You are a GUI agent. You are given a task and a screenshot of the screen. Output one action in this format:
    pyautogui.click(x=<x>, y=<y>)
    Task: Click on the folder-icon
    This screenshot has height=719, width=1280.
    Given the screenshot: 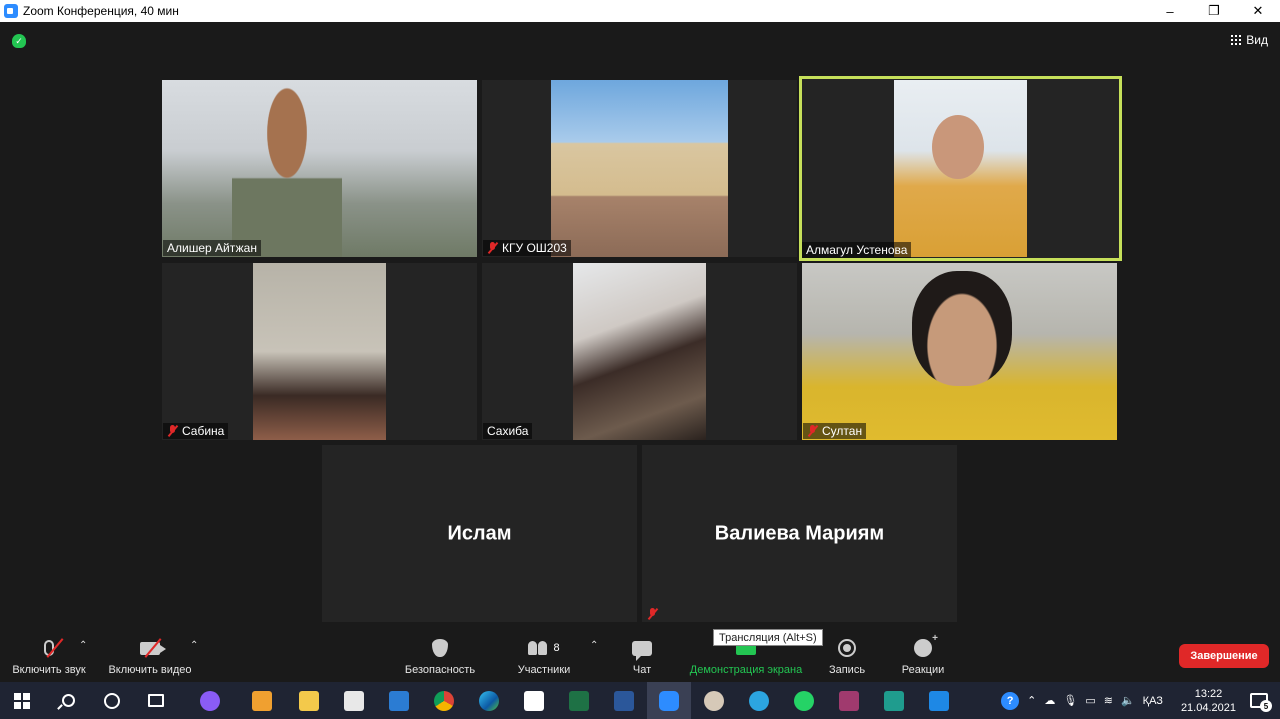 What is the action you would take?
    pyautogui.click(x=309, y=700)
    